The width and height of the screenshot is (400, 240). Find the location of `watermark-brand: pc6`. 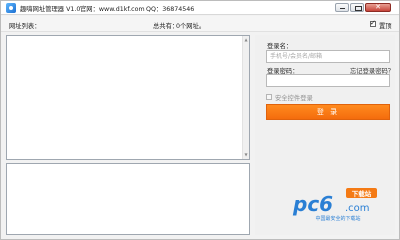

watermark-brand: pc6 is located at coordinates (312, 204).